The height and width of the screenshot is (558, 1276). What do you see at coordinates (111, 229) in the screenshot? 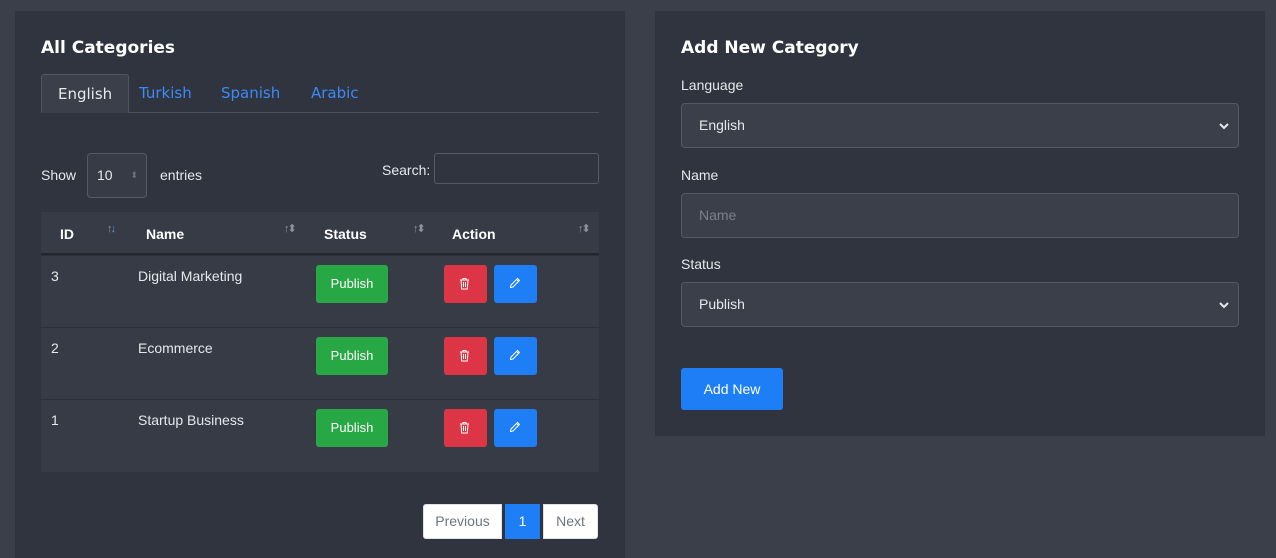
I see `sort-icon: ↑↓` at bounding box center [111, 229].